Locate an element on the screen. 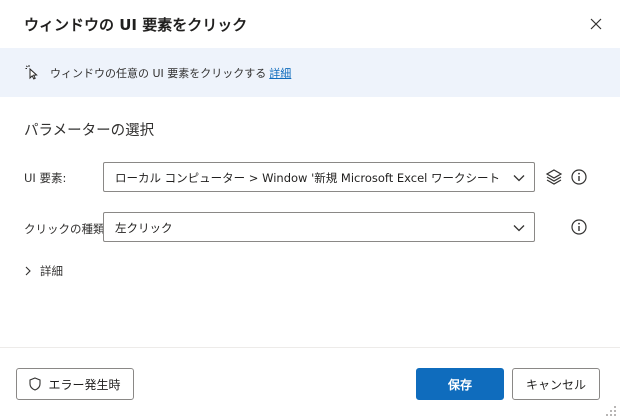  info-text: ウィンドウの任意の UI 要素をクリックする 詳細 is located at coordinates (170, 73).